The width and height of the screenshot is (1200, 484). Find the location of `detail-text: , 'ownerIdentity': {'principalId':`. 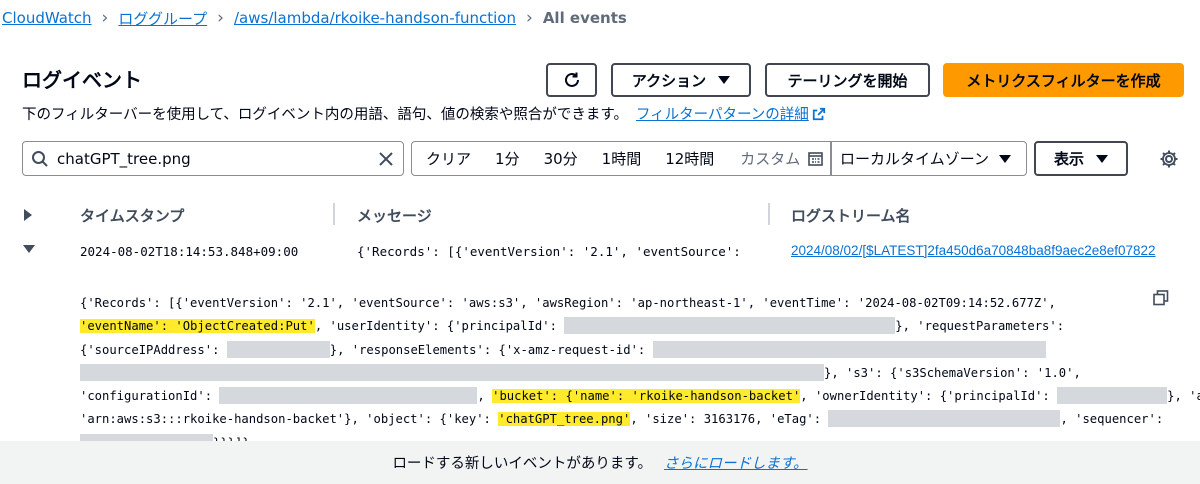

detail-text: , 'ownerIdentity': {'principalId': is located at coordinates (929, 396).